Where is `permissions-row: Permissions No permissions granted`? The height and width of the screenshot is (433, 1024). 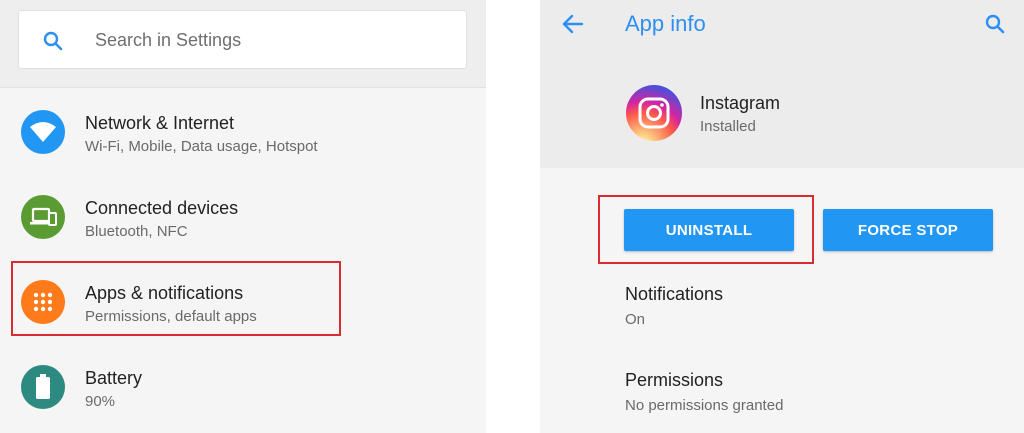 permissions-row: Permissions No permissions granted is located at coordinates (704, 392).